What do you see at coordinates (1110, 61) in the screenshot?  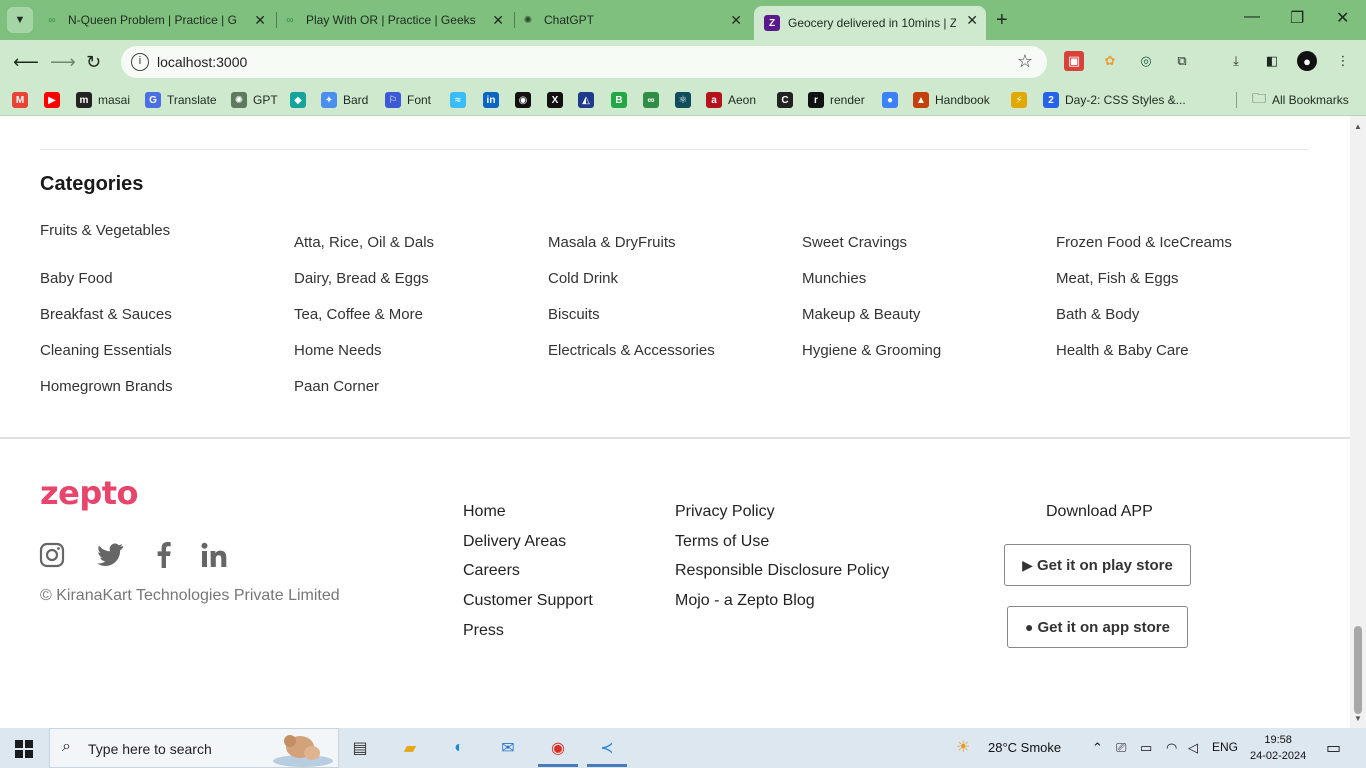 I see `extension-icon-2: ✿` at bounding box center [1110, 61].